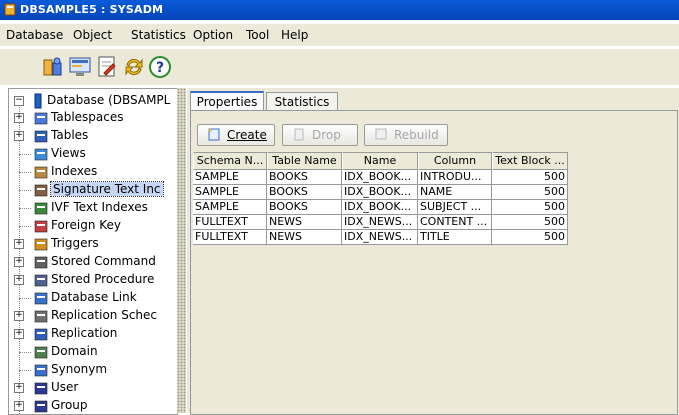  What do you see at coordinates (93, 101) in the screenshot?
I see `tree-root: − Database (DBSAMPL` at bounding box center [93, 101].